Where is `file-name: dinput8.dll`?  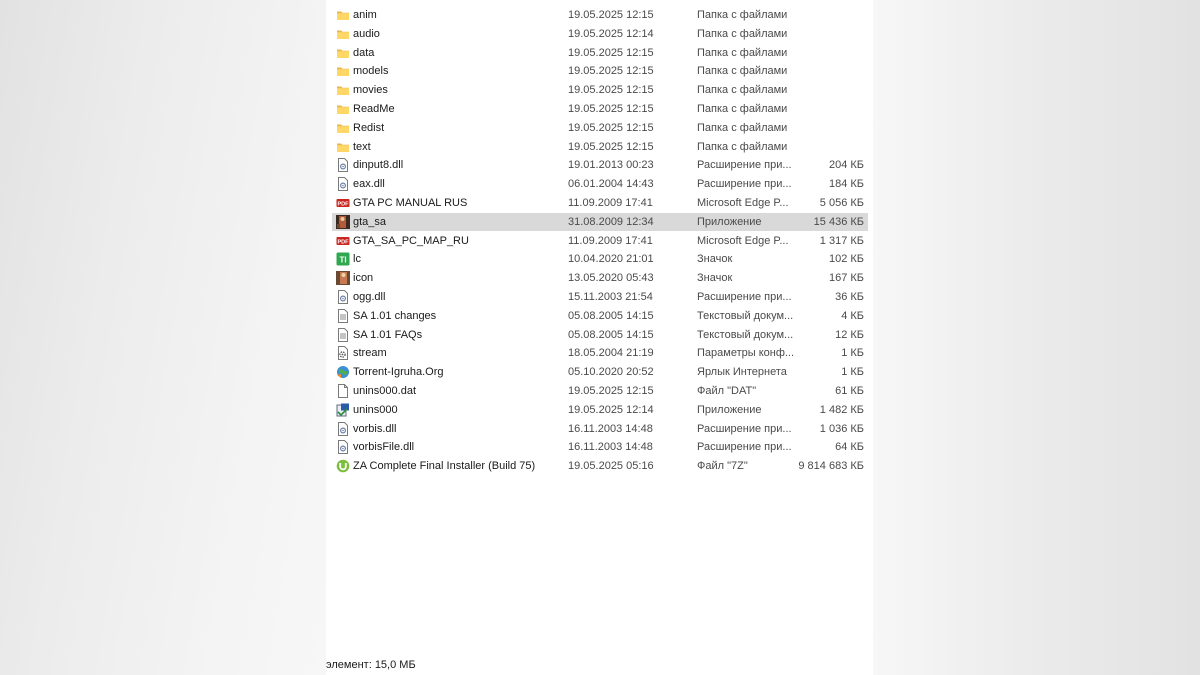
file-name: dinput8.dll is located at coordinates (378, 165).